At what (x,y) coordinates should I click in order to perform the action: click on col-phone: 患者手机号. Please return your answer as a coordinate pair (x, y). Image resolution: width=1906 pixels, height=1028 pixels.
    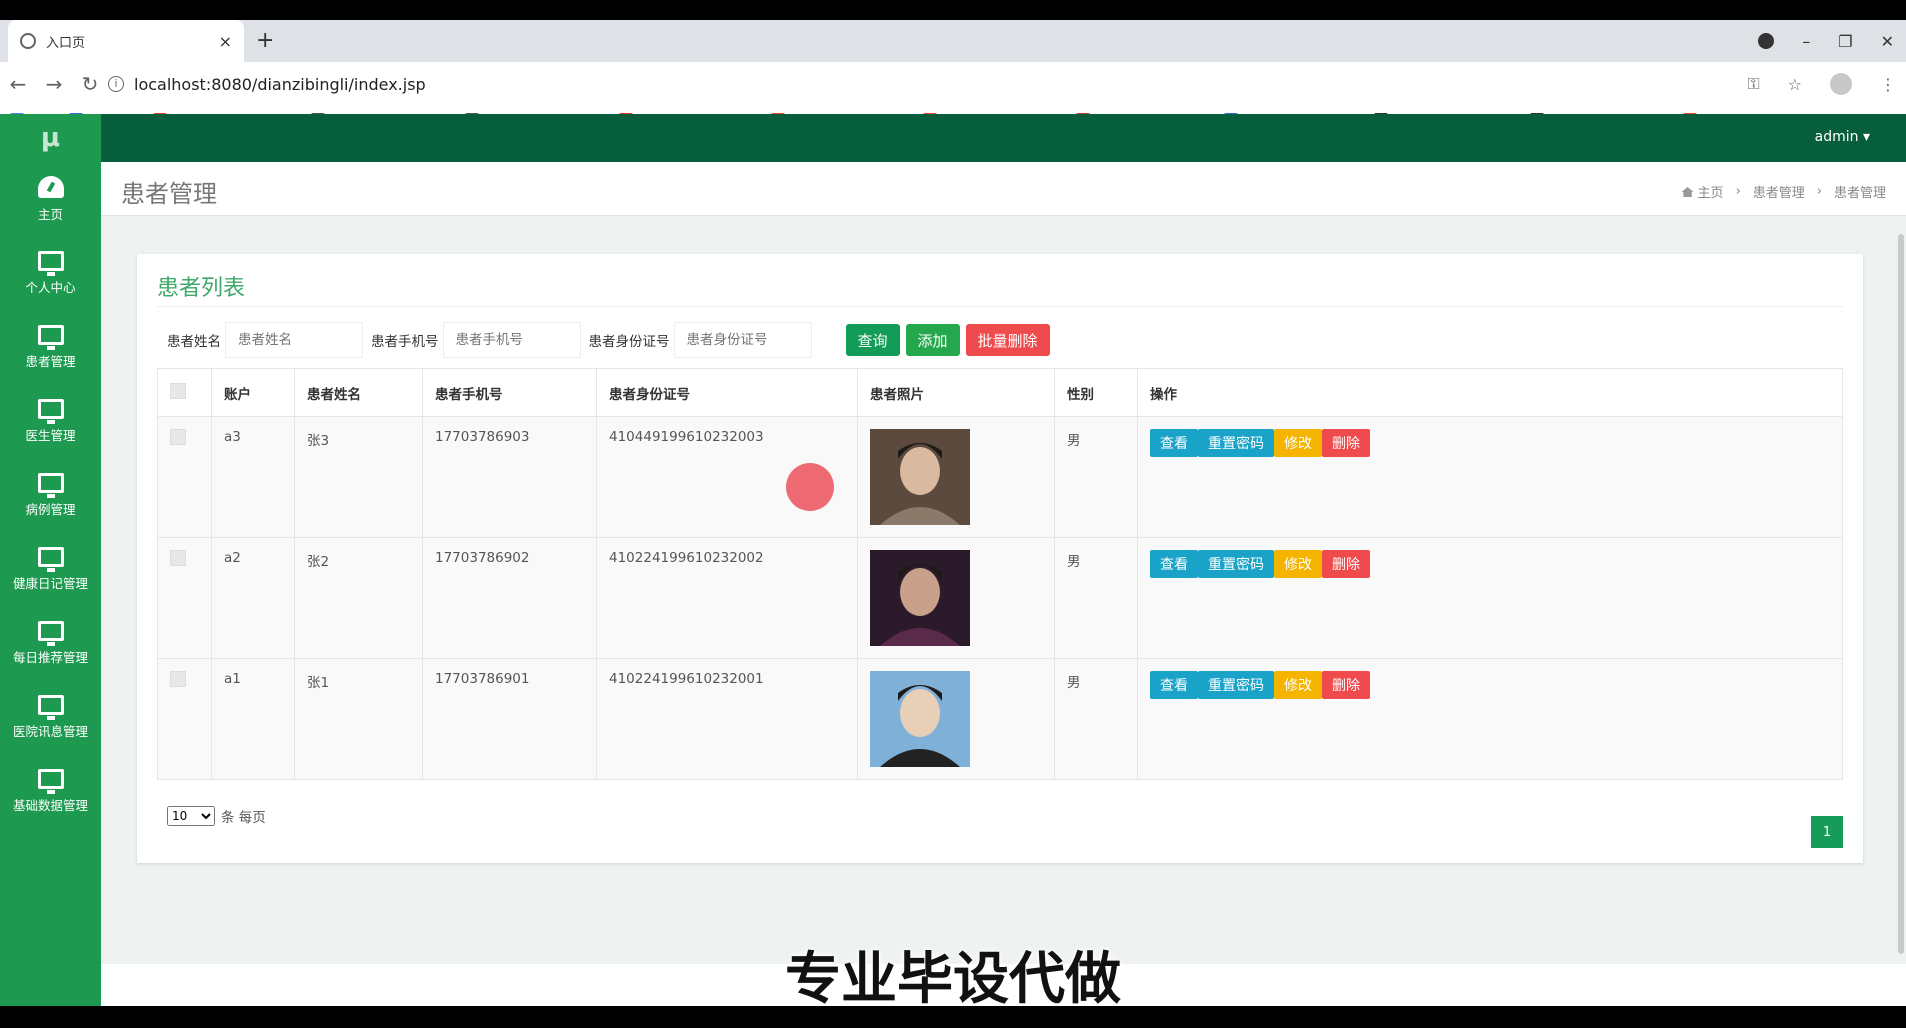
    Looking at the image, I should click on (509, 392).